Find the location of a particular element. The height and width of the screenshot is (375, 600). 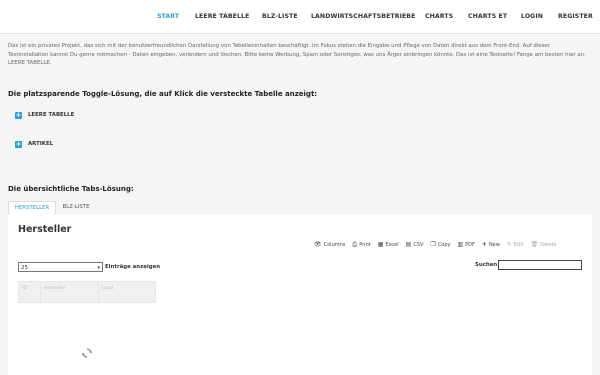

nav-item-charts-et: CHARTS ET is located at coordinates (487, 16).